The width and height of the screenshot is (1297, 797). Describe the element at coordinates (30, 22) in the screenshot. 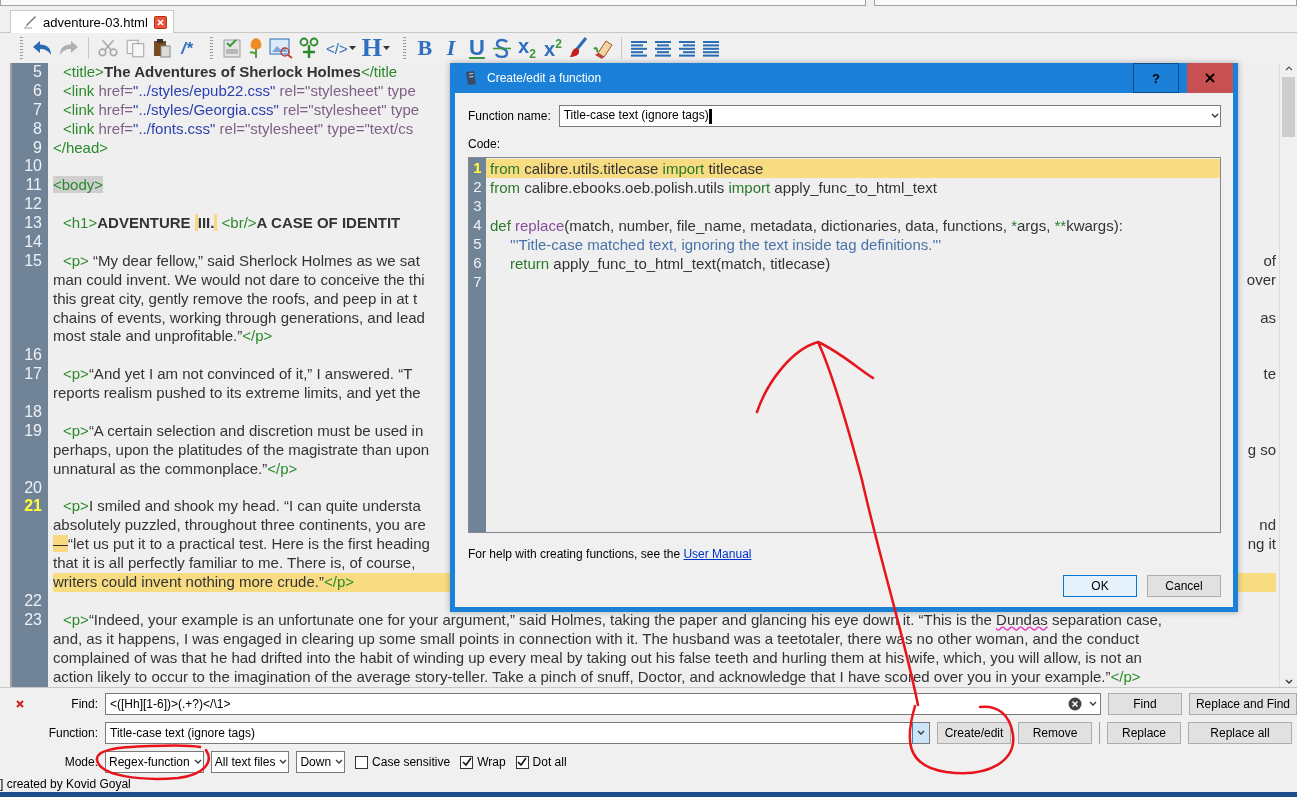

I see `pen-icon` at that location.